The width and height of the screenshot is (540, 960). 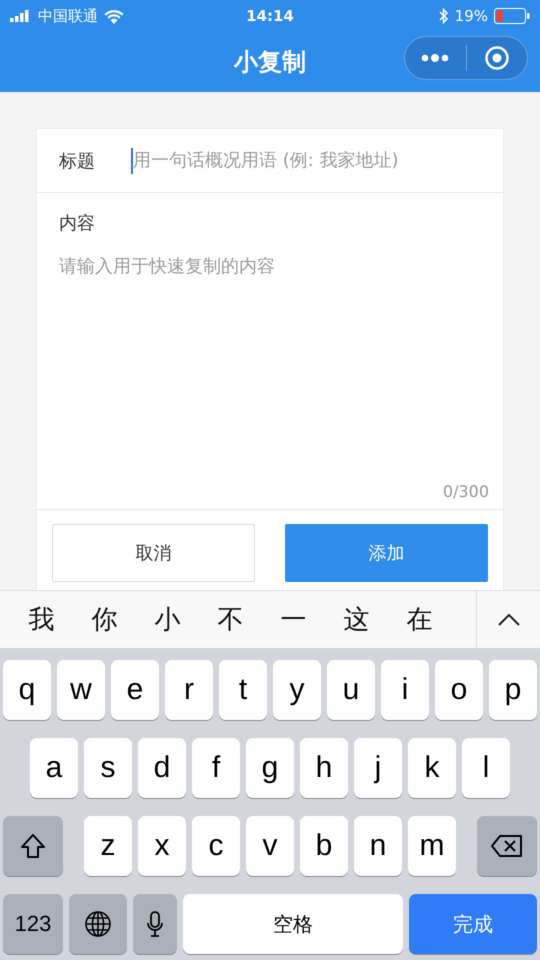 What do you see at coordinates (77, 223) in the screenshot?
I see `content-label: 内容` at bounding box center [77, 223].